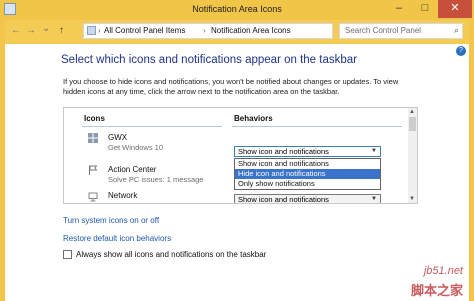 Image resolution: width=474 pixels, height=301 pixels. Describe the element at coordinates (31, 30) in the screenshot. I see `forward-arrow-icon: →` at that location.